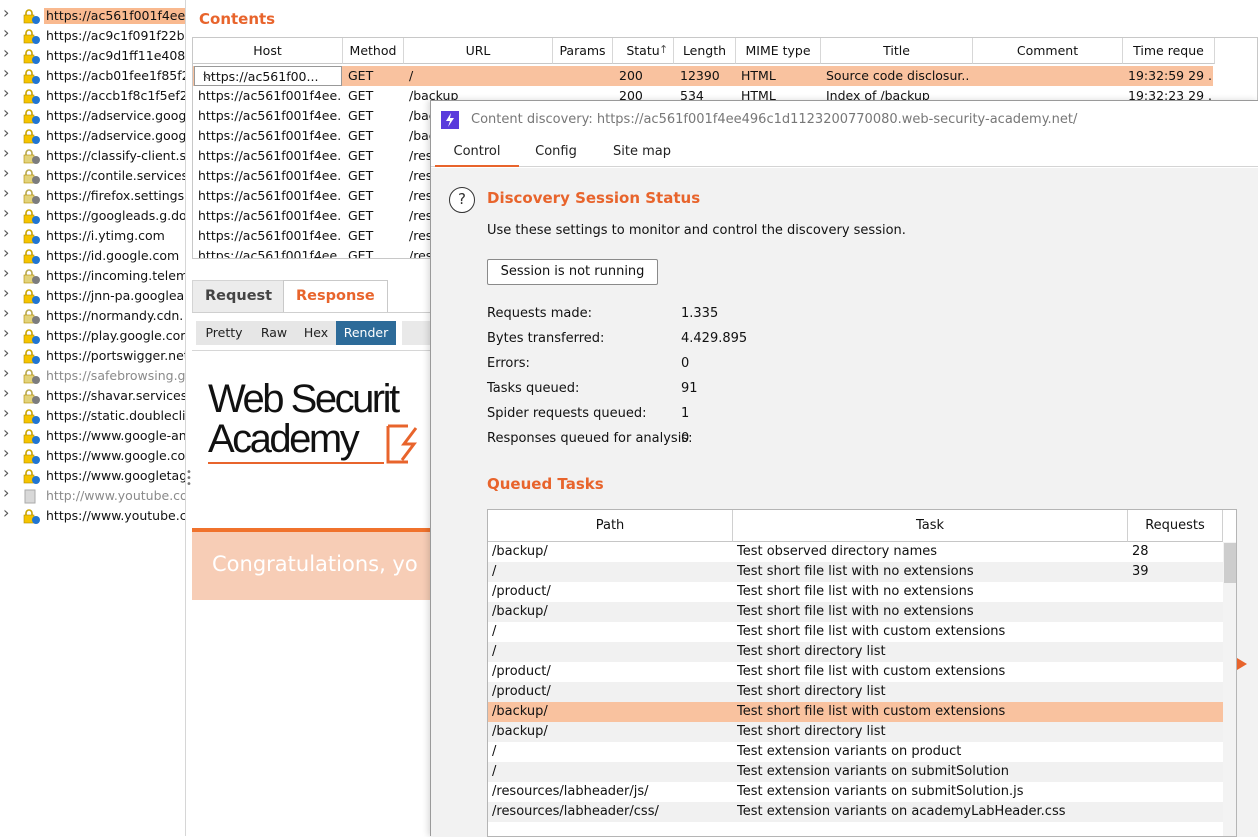 This screenshot has width=1258, height=837. I want to click on site-tree-item: › https://ac561f001f4ee, so click(92, 16).